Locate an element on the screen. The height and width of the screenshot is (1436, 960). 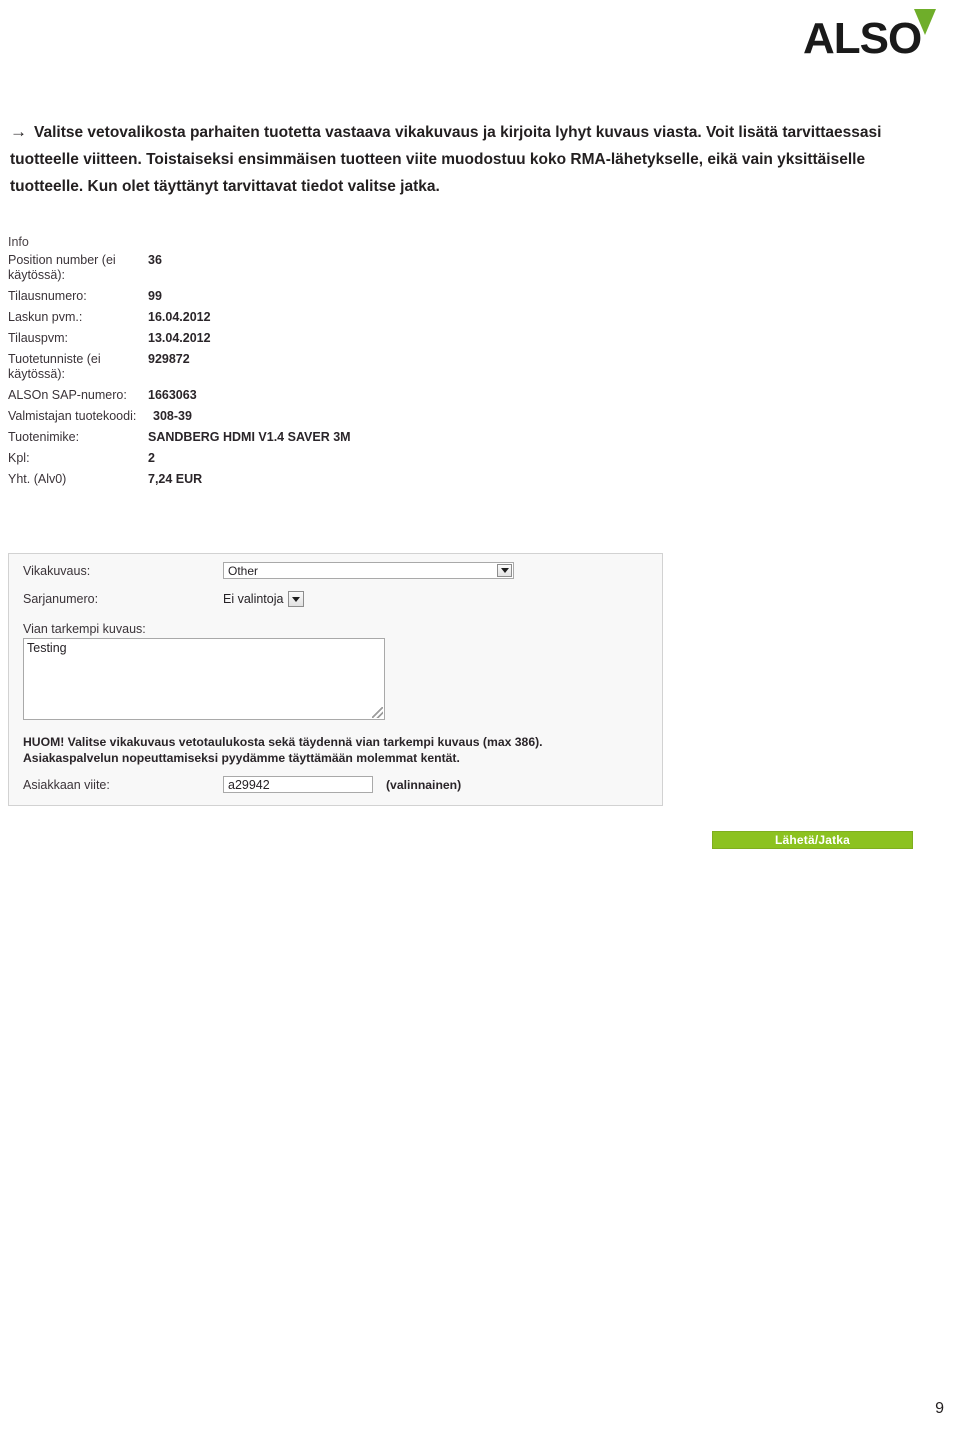
info-label: Tilausnumero: is located at coordinates (47, 296).